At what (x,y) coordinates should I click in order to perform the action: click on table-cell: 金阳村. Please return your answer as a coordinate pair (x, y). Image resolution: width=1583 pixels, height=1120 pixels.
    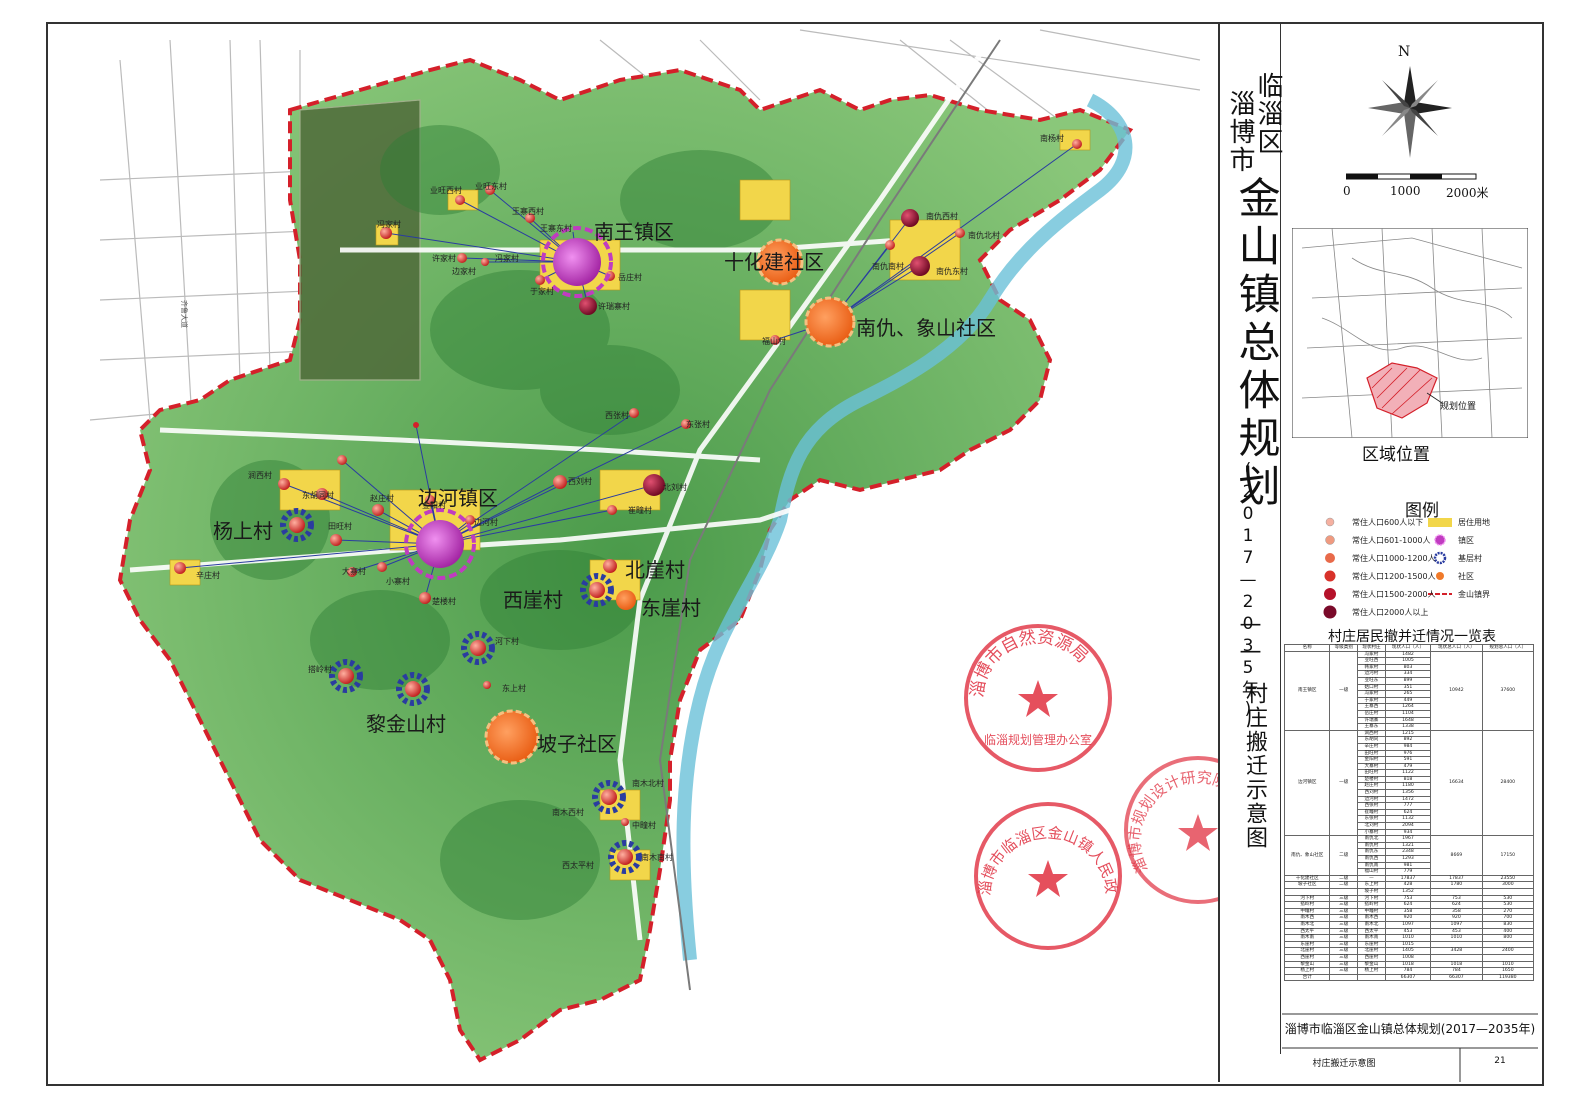
    Looking at the image, I should click on (1371, 760).